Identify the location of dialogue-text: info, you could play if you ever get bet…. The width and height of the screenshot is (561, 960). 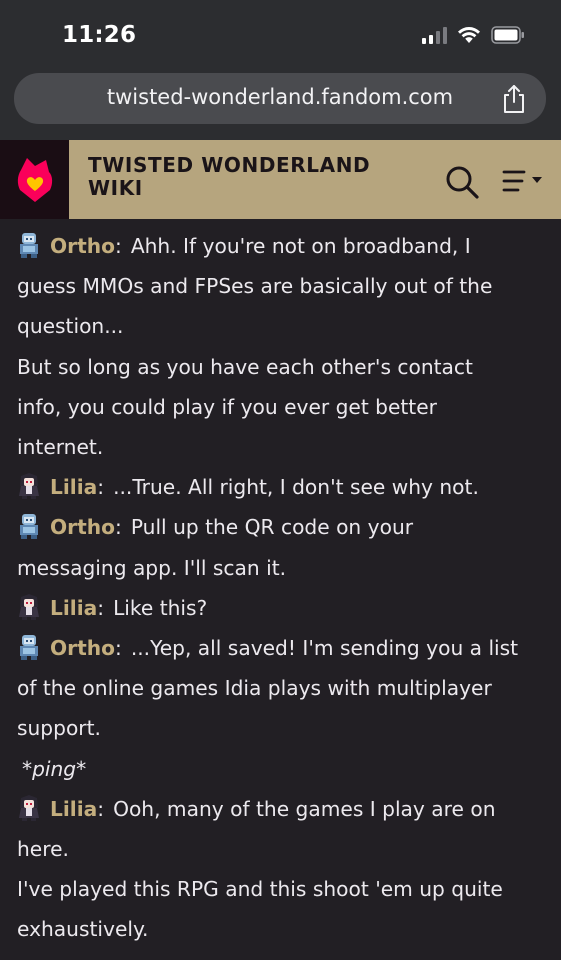
(227, 406).